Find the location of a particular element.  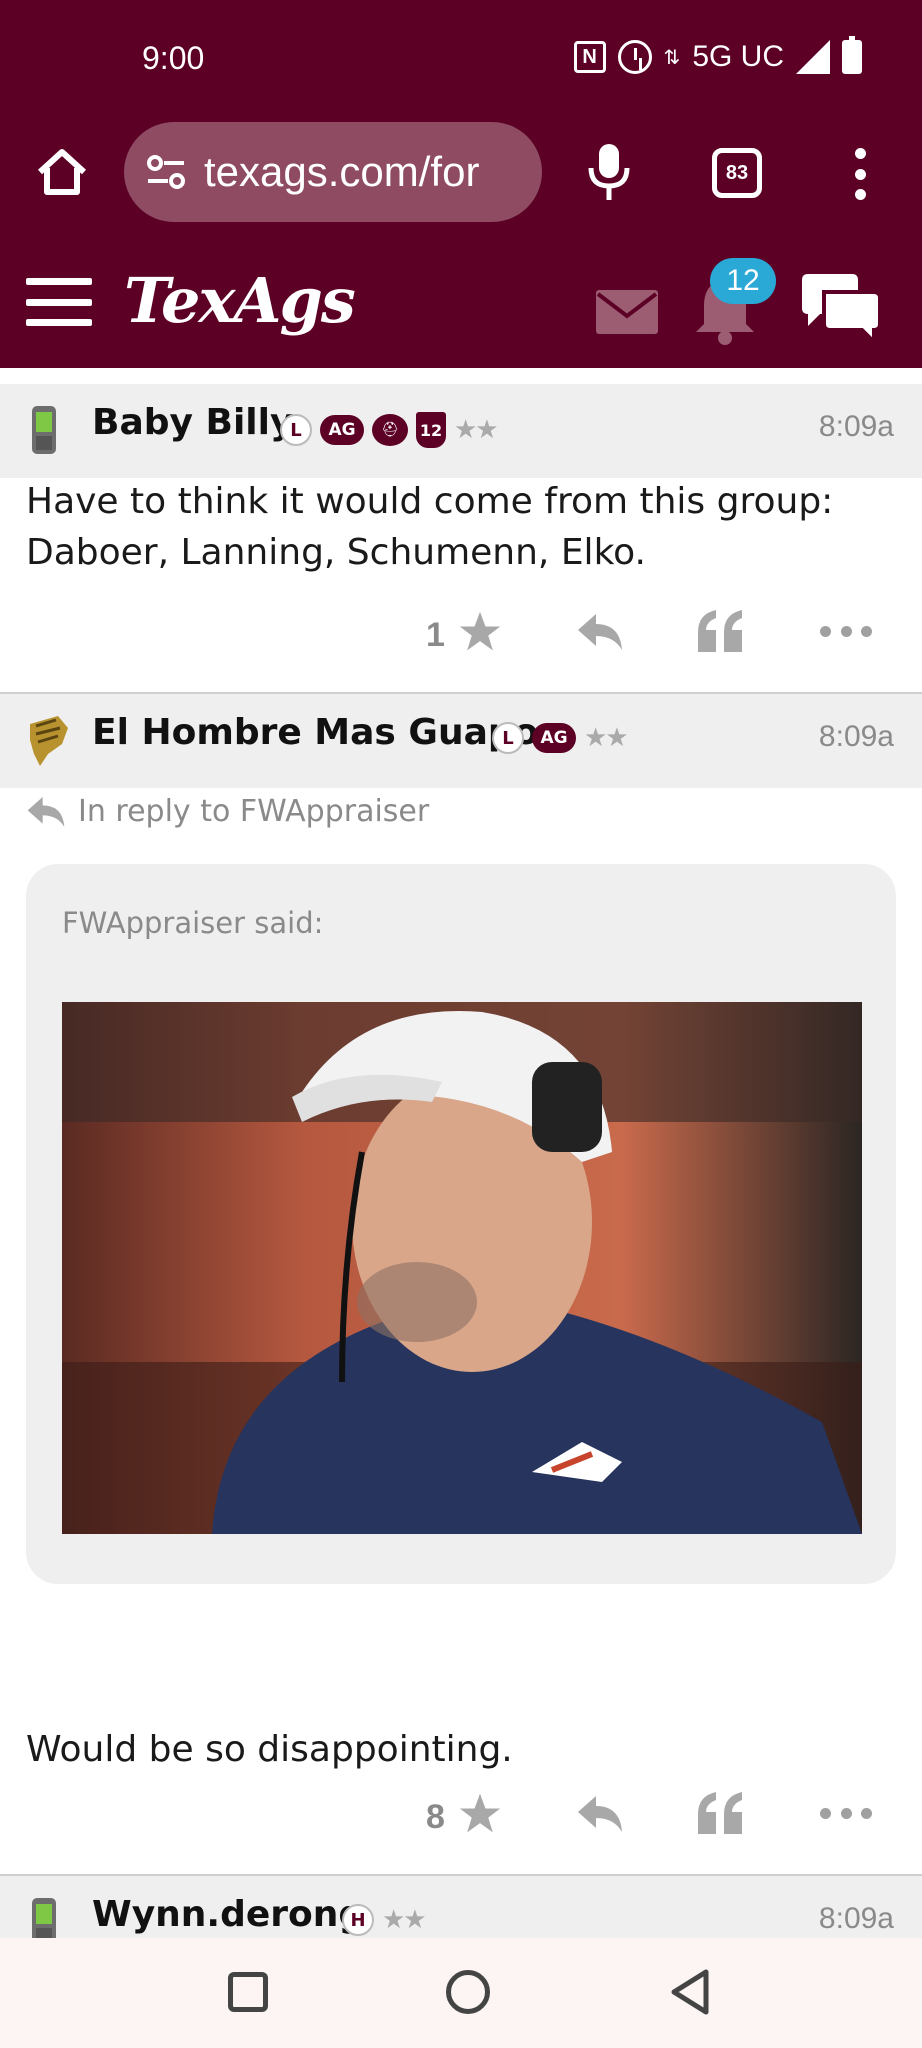

post-username: Wynn.derong is located at coordinates (228, 1914).